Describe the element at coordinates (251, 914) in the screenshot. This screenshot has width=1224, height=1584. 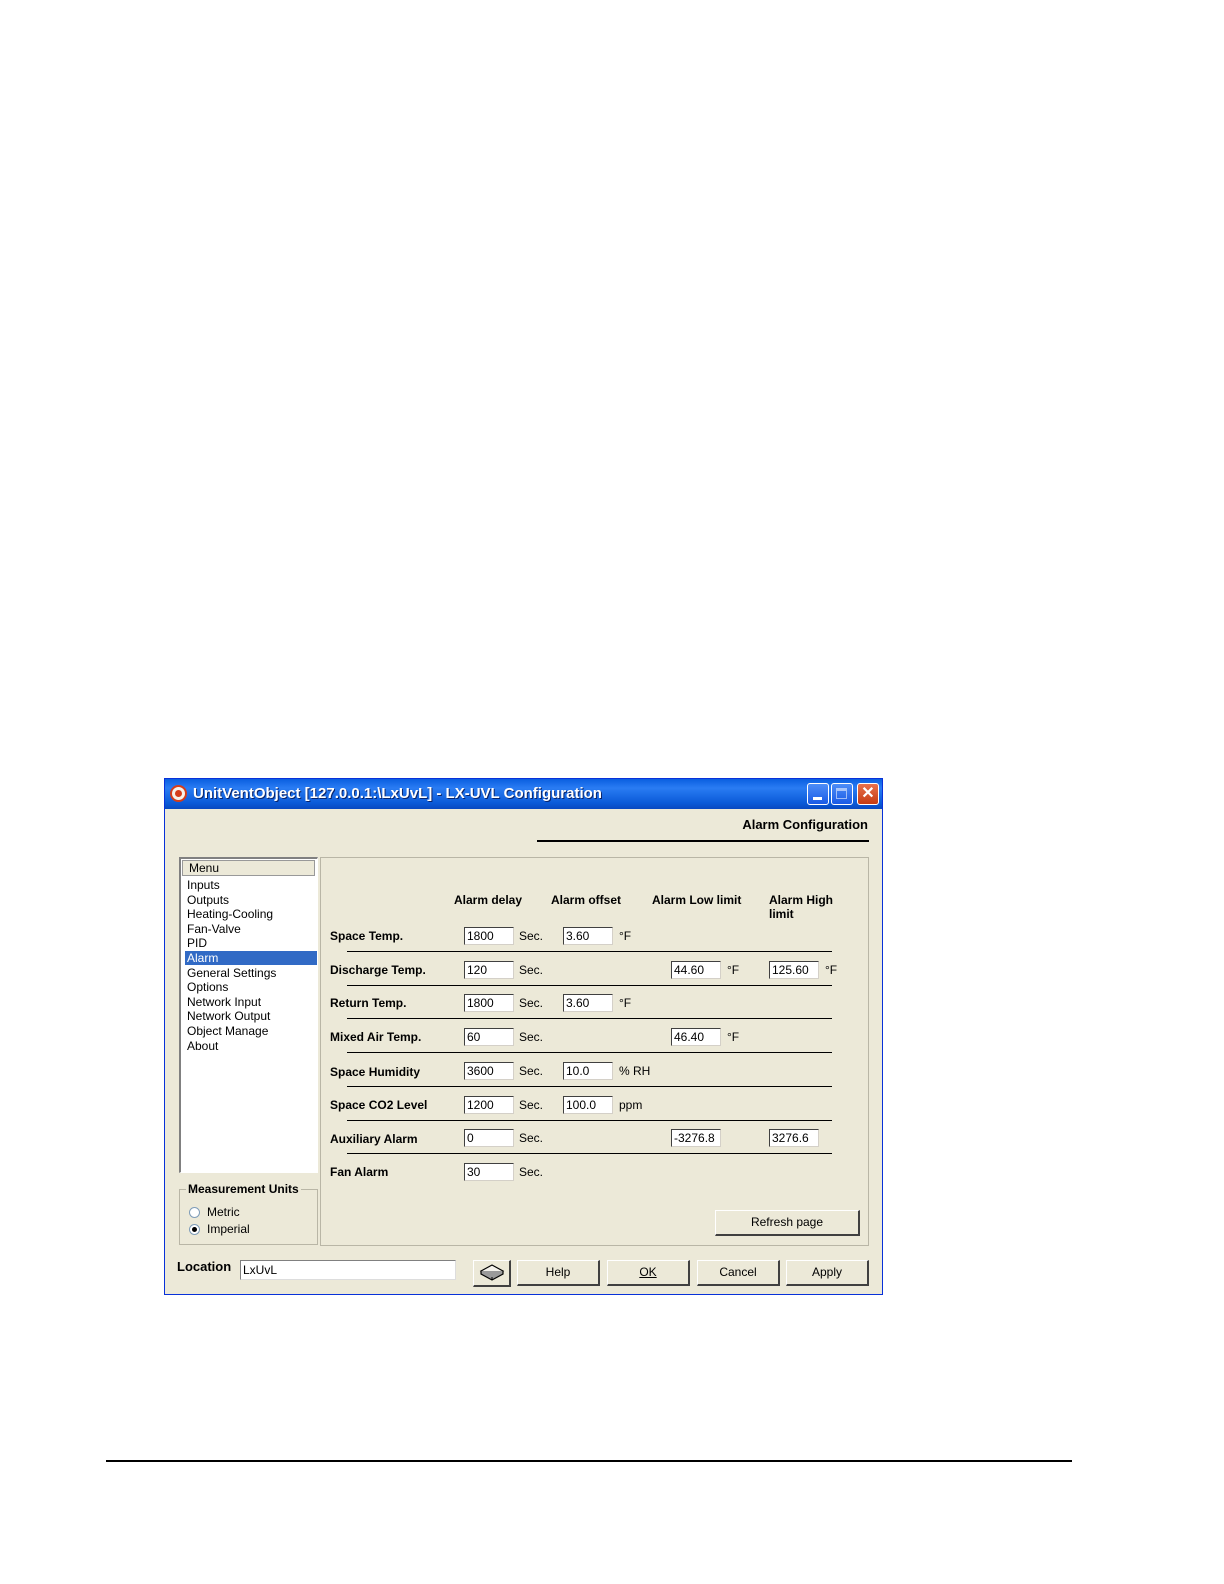
I see `menu-item-heating-cooling: Heating-Cooling` at that location.